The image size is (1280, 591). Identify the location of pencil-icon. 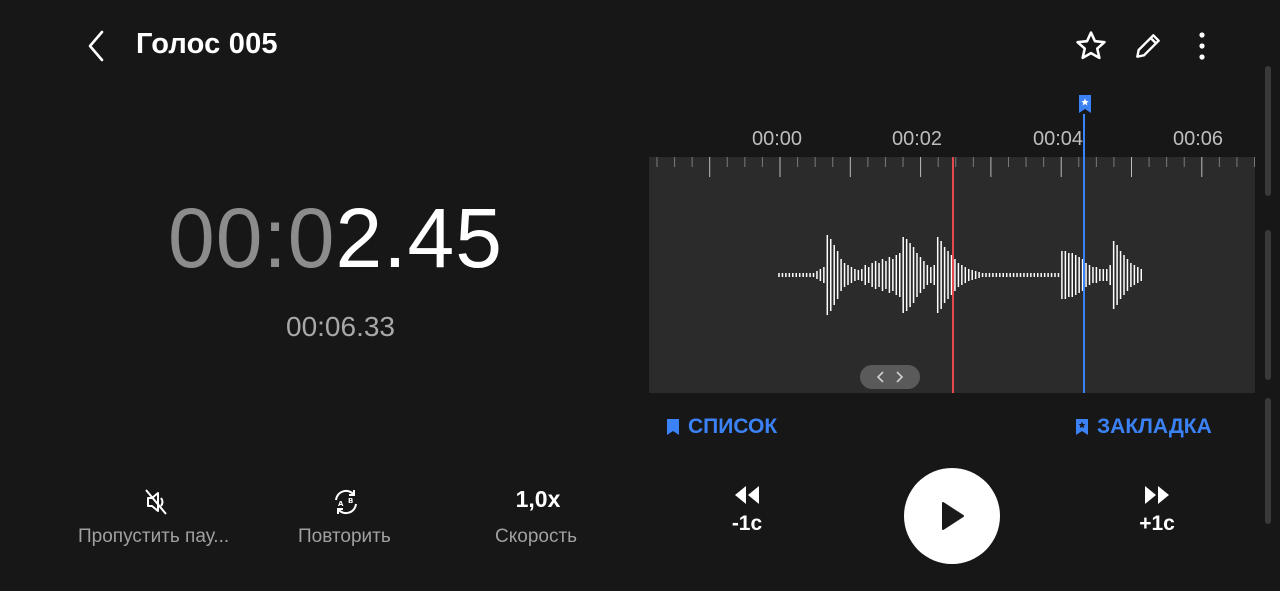
(1148, 46).